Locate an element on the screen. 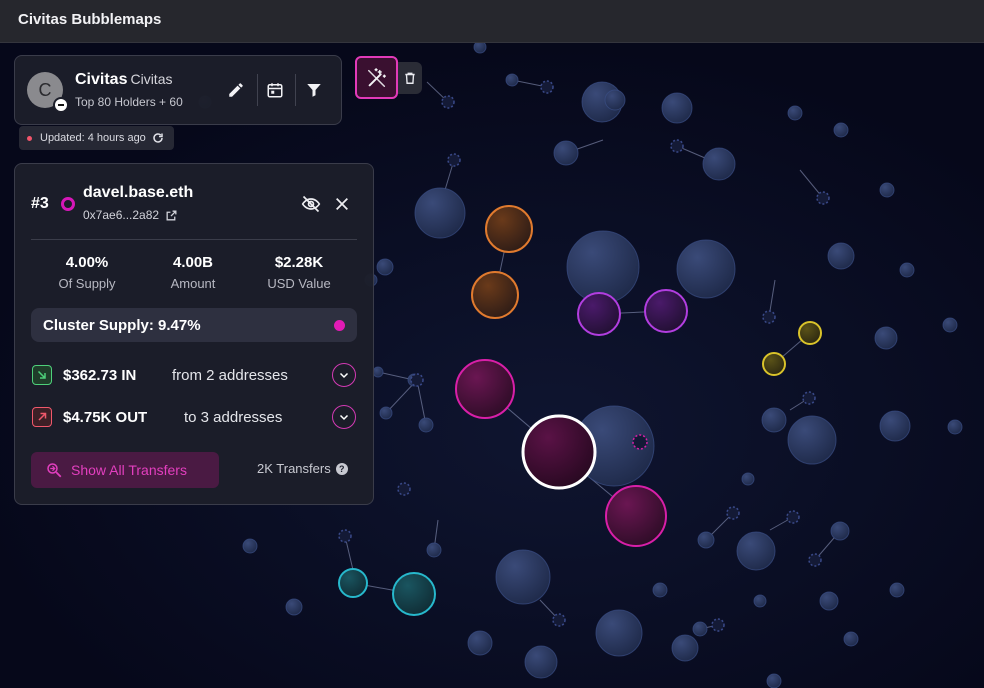 Image resolution: width=984 pixels, height=688 pixels. outflow-row: $4.75K OUT to 3 addresses is located at coordinates (195, 418).